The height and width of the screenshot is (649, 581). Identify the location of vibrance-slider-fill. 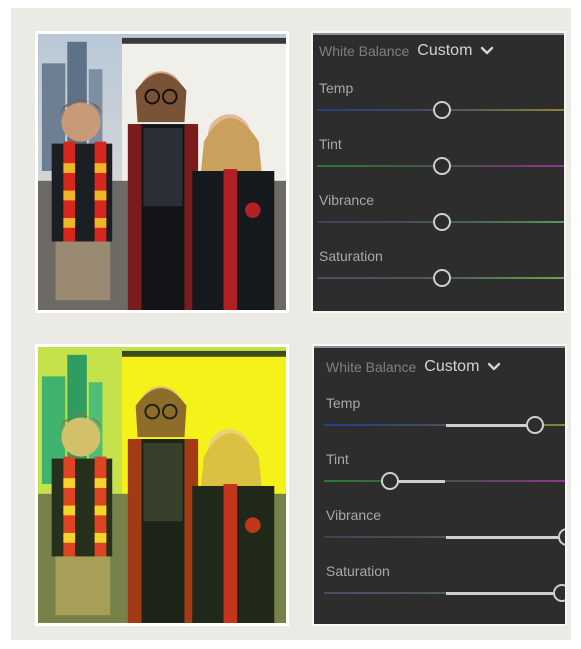
(505, 537).